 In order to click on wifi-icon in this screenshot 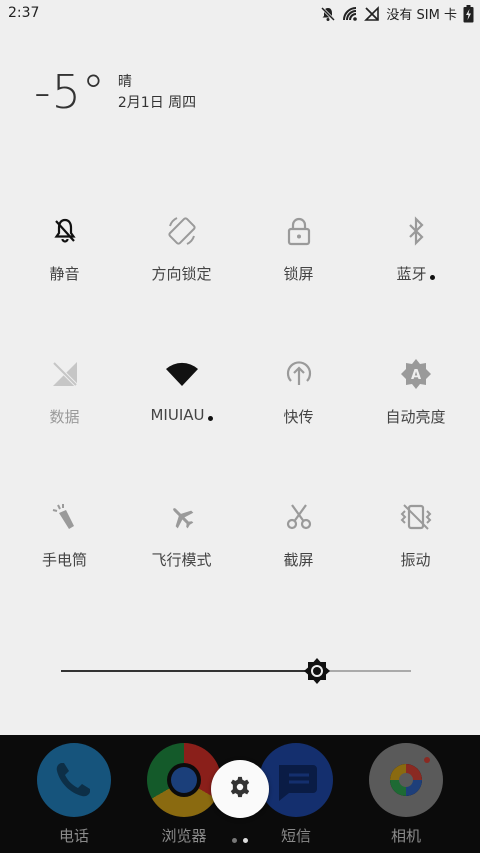, I will do `click(182, 376)`.